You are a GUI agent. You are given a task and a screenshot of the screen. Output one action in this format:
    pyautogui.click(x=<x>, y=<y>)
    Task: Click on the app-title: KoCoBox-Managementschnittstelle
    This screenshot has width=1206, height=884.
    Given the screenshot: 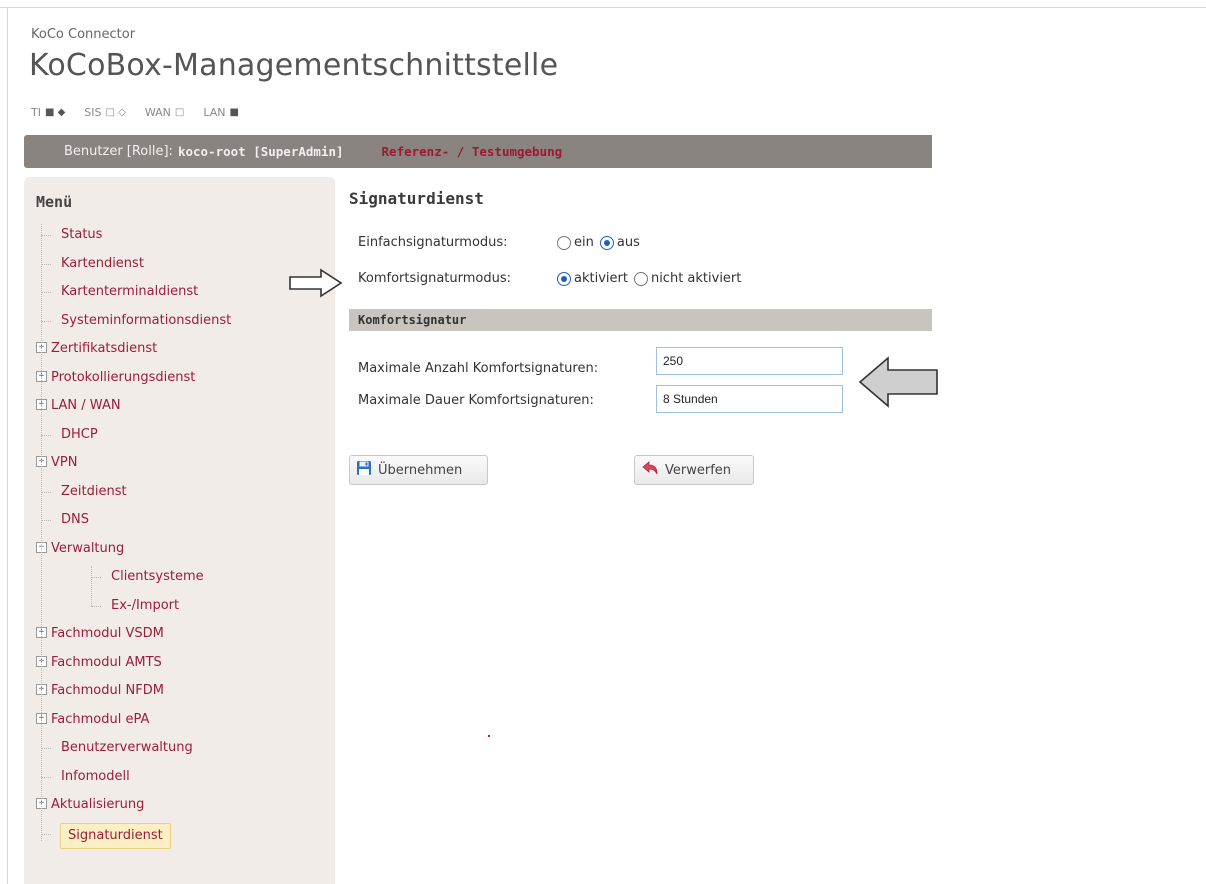 What is the action you would take?
    pyautogui.click(x=294, y=65)
    